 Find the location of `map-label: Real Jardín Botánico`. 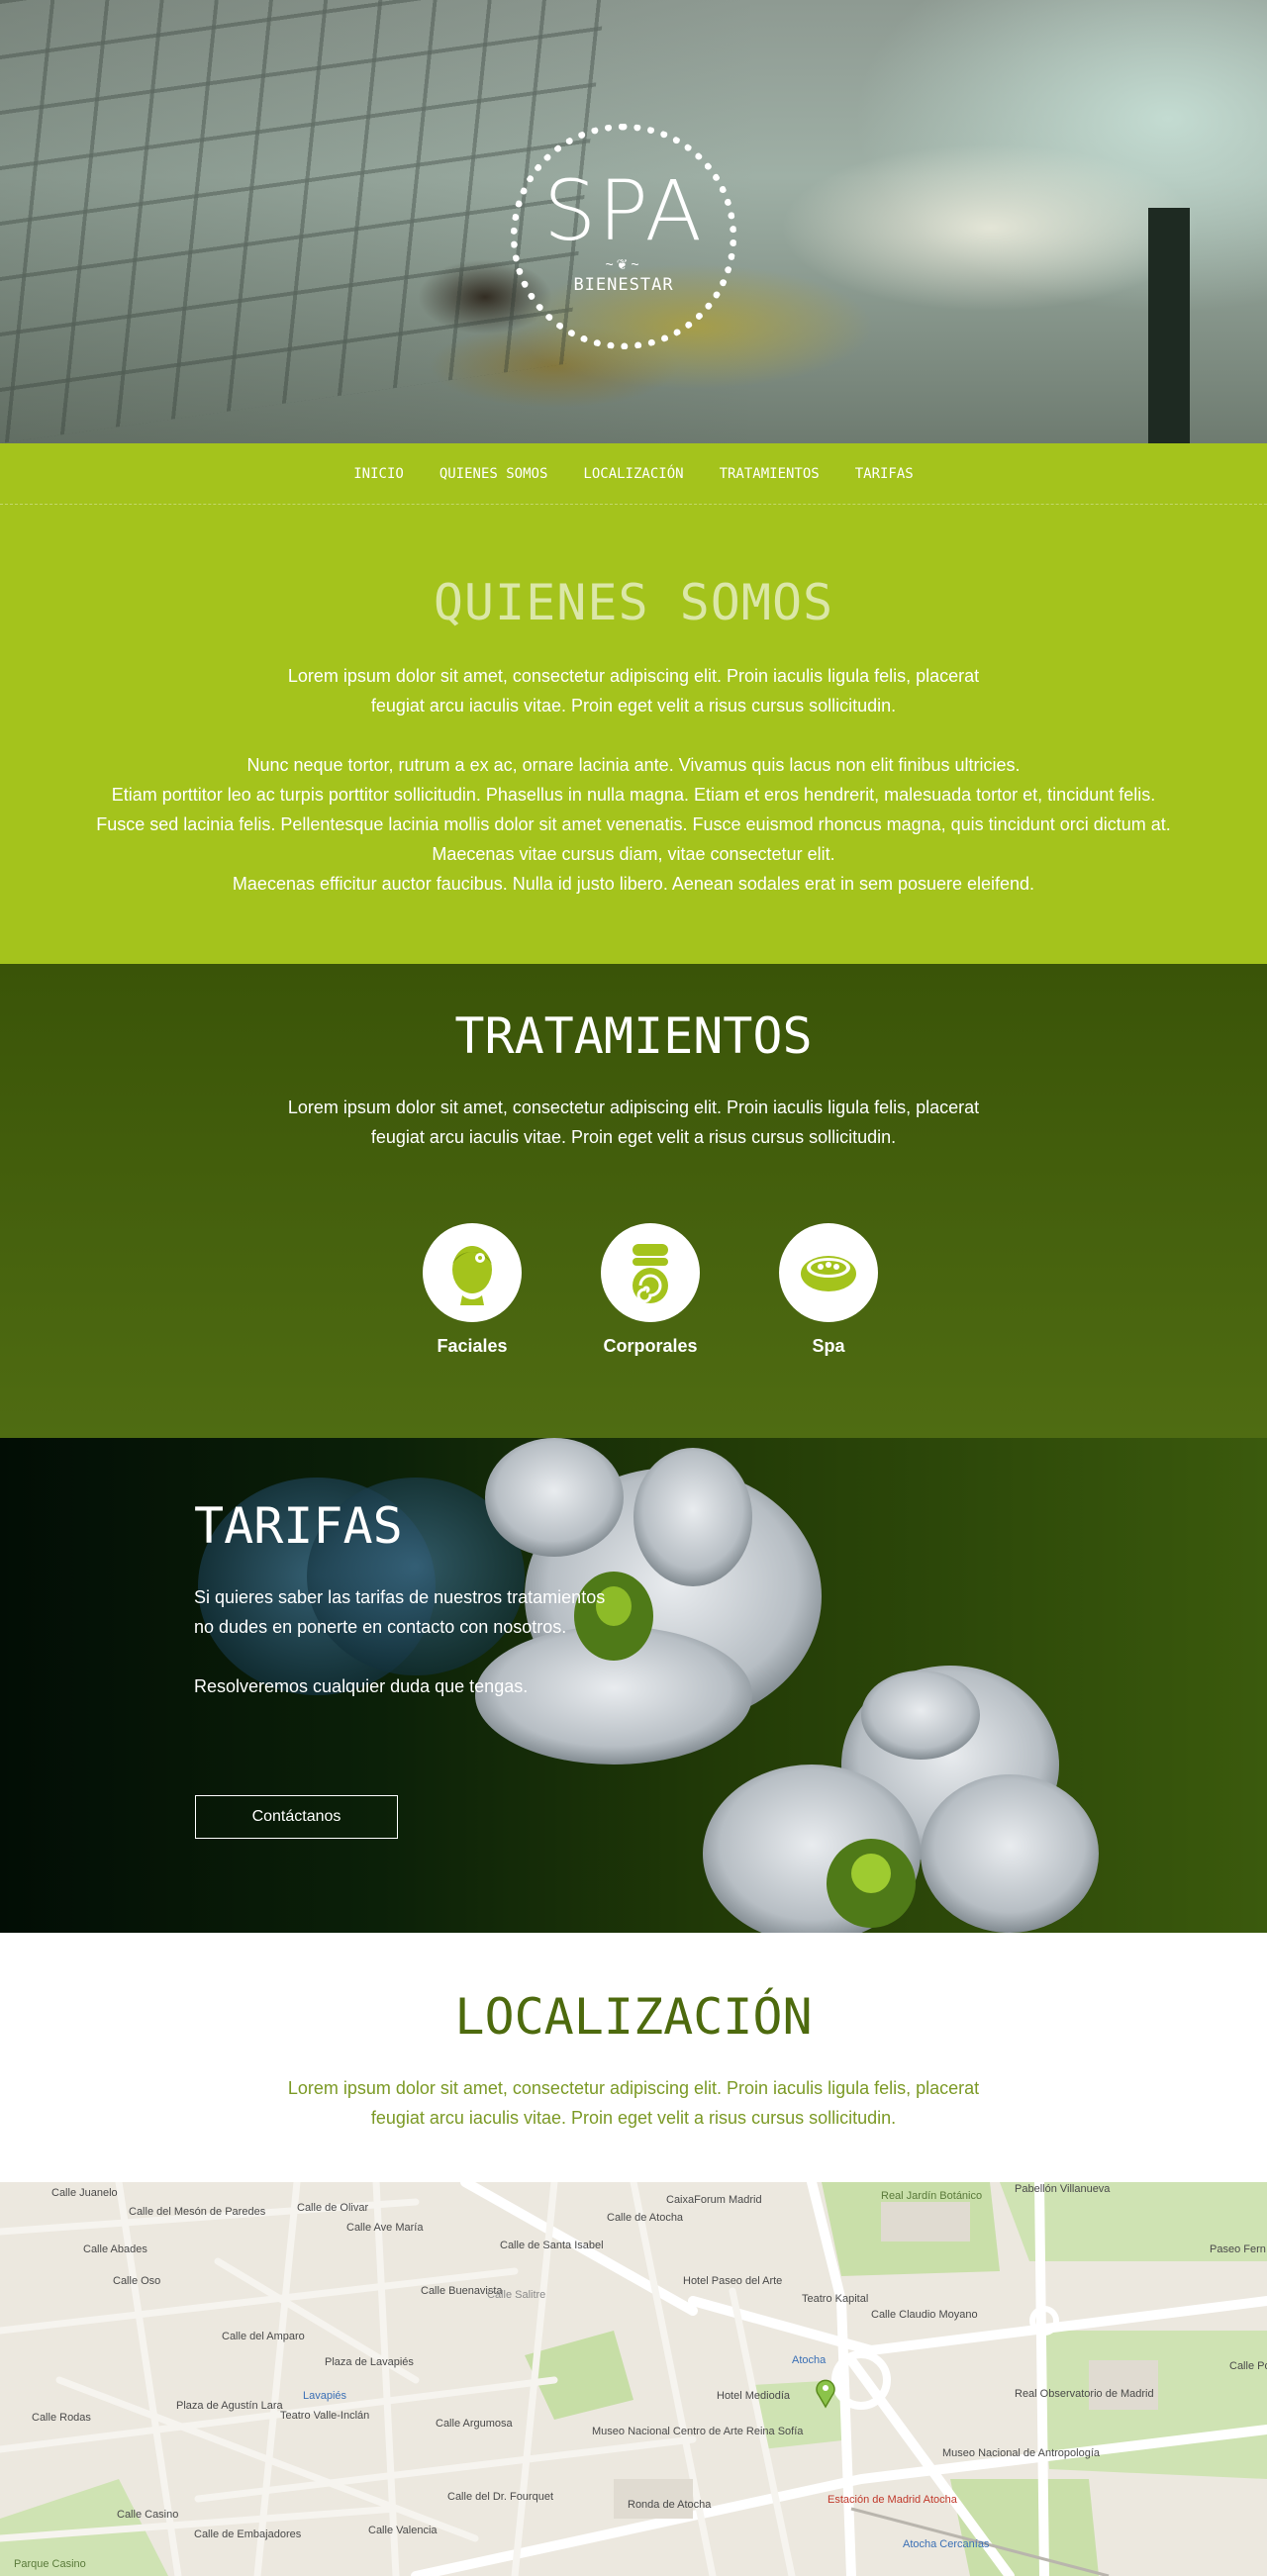

map-label: Real Jardín Botánico is located at coordinates (932, 2196).